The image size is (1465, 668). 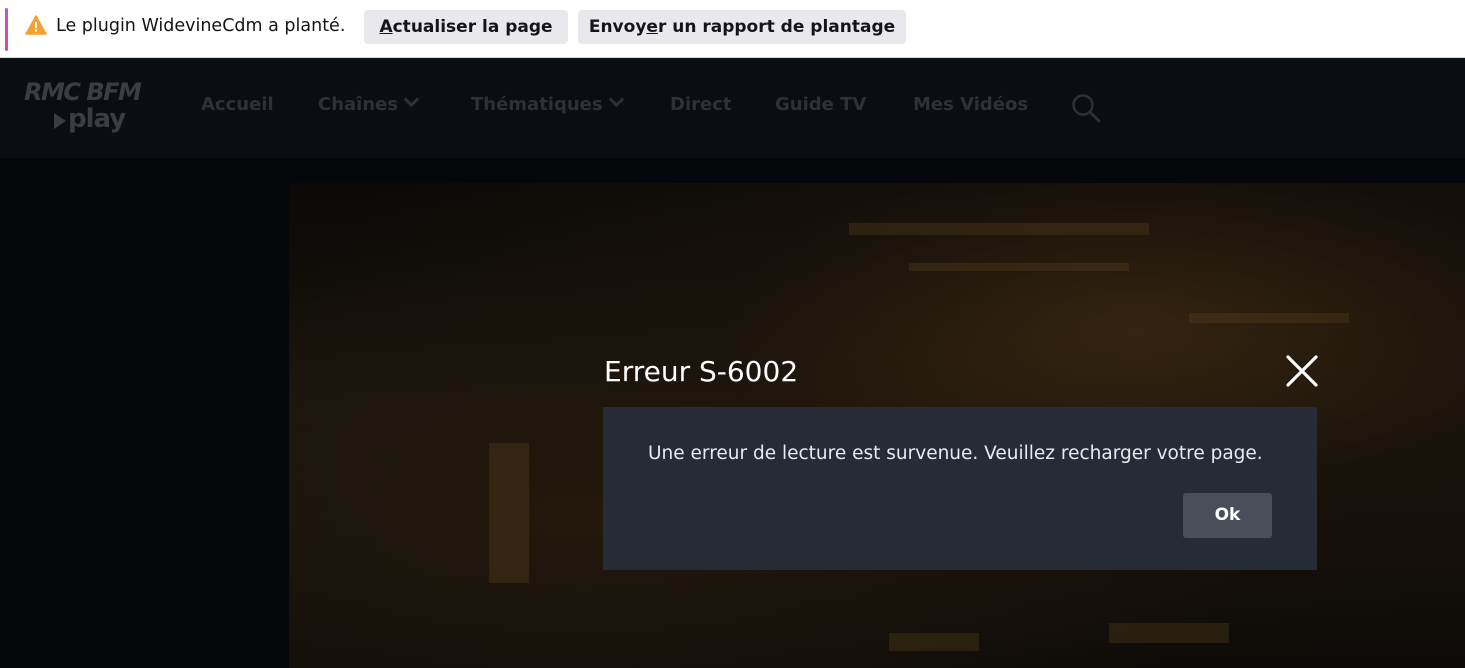 What do you see at coordinates (358, 104) in the screenshot?
I see `nav-chaines-label: Chaînes` at bounding box center [358, 104].